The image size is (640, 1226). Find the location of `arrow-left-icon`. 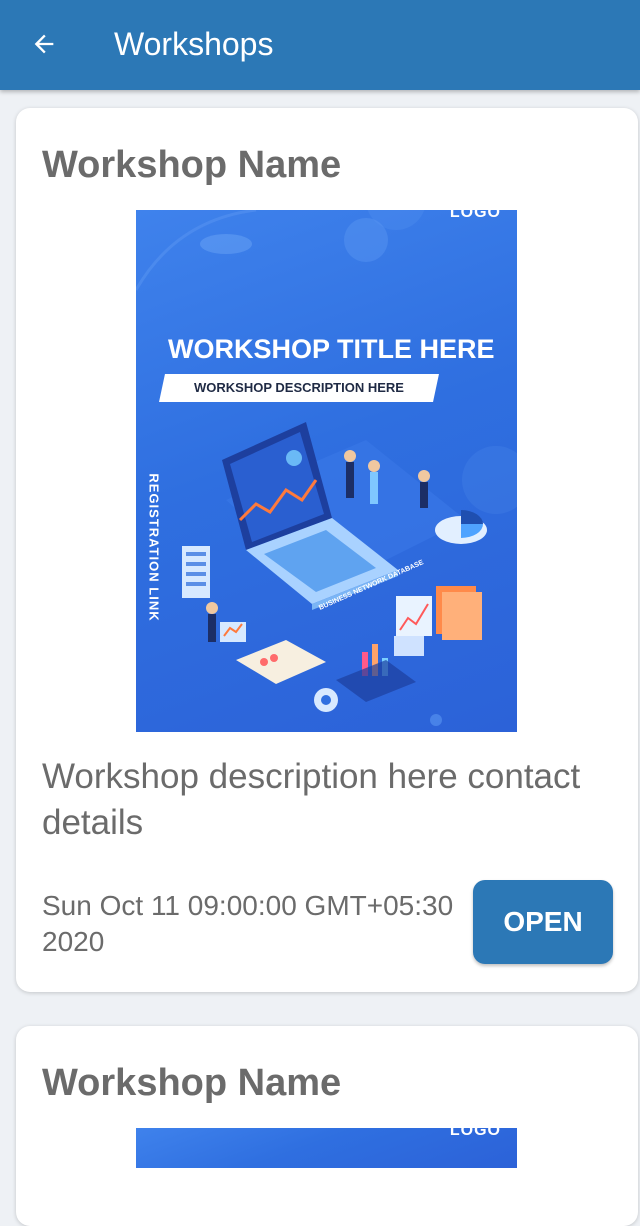

arrow-left-icon is located at coordinates (44, 44).